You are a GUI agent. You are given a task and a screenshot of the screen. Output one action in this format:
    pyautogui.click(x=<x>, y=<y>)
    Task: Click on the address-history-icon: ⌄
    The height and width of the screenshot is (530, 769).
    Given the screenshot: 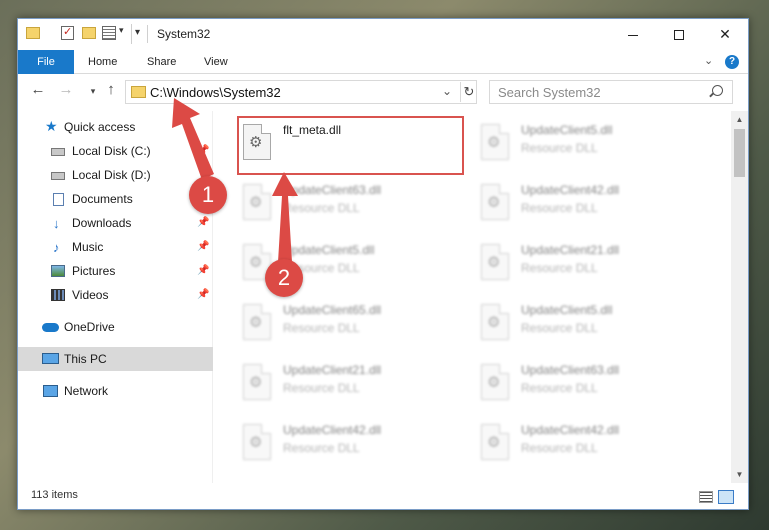 What is the action you would take?
    pyautogui.click(x=447, y=91)
    